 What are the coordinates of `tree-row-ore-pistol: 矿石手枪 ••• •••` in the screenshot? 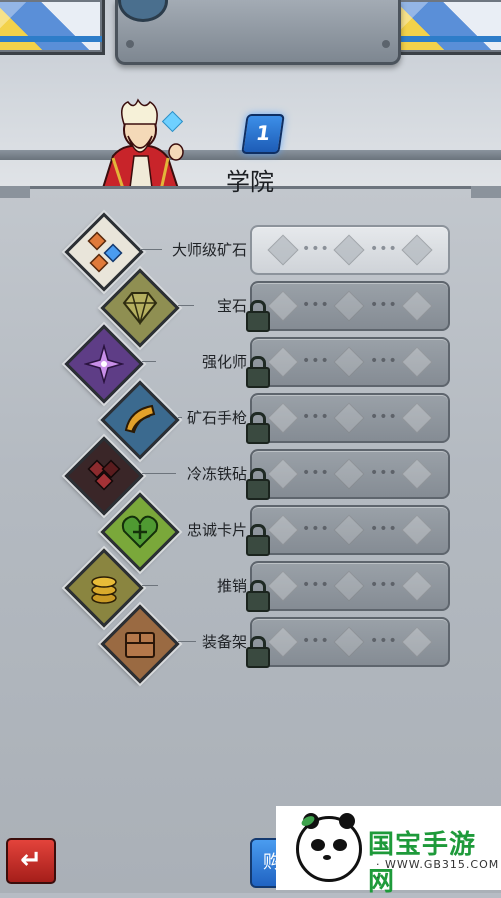 It's located at (250, 420).